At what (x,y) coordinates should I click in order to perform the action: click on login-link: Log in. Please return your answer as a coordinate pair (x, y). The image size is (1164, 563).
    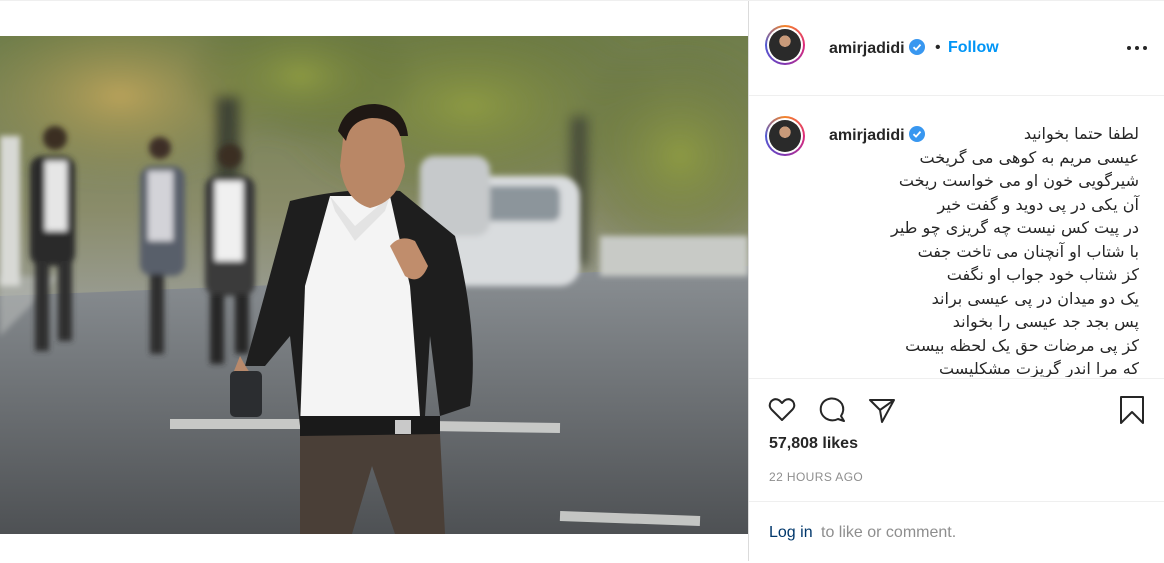
    Looking at the image, I should click on (791, 533).